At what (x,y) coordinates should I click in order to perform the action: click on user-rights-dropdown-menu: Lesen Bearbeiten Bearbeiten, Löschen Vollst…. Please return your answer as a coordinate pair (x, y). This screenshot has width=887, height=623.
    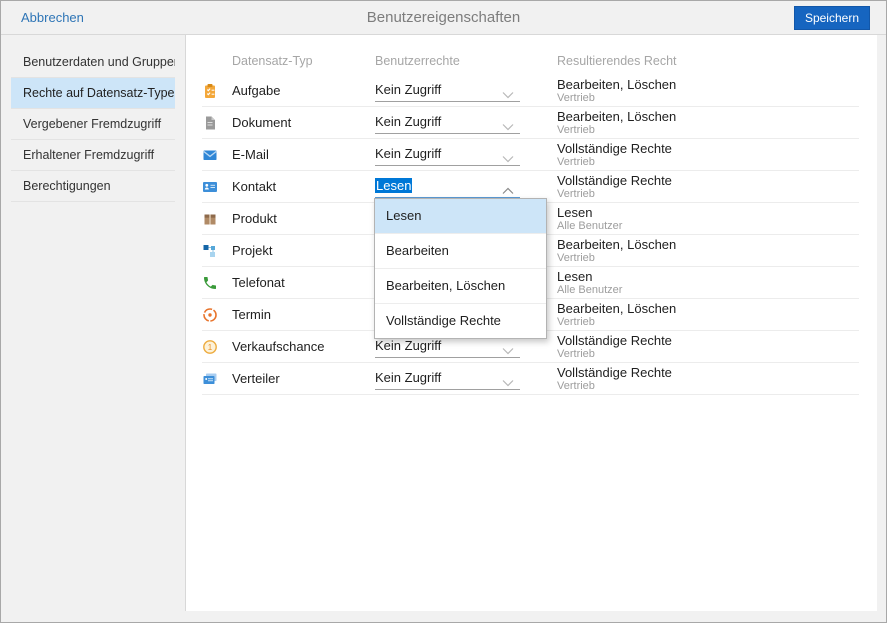
    Looking at the image, I should click on (460, 268).